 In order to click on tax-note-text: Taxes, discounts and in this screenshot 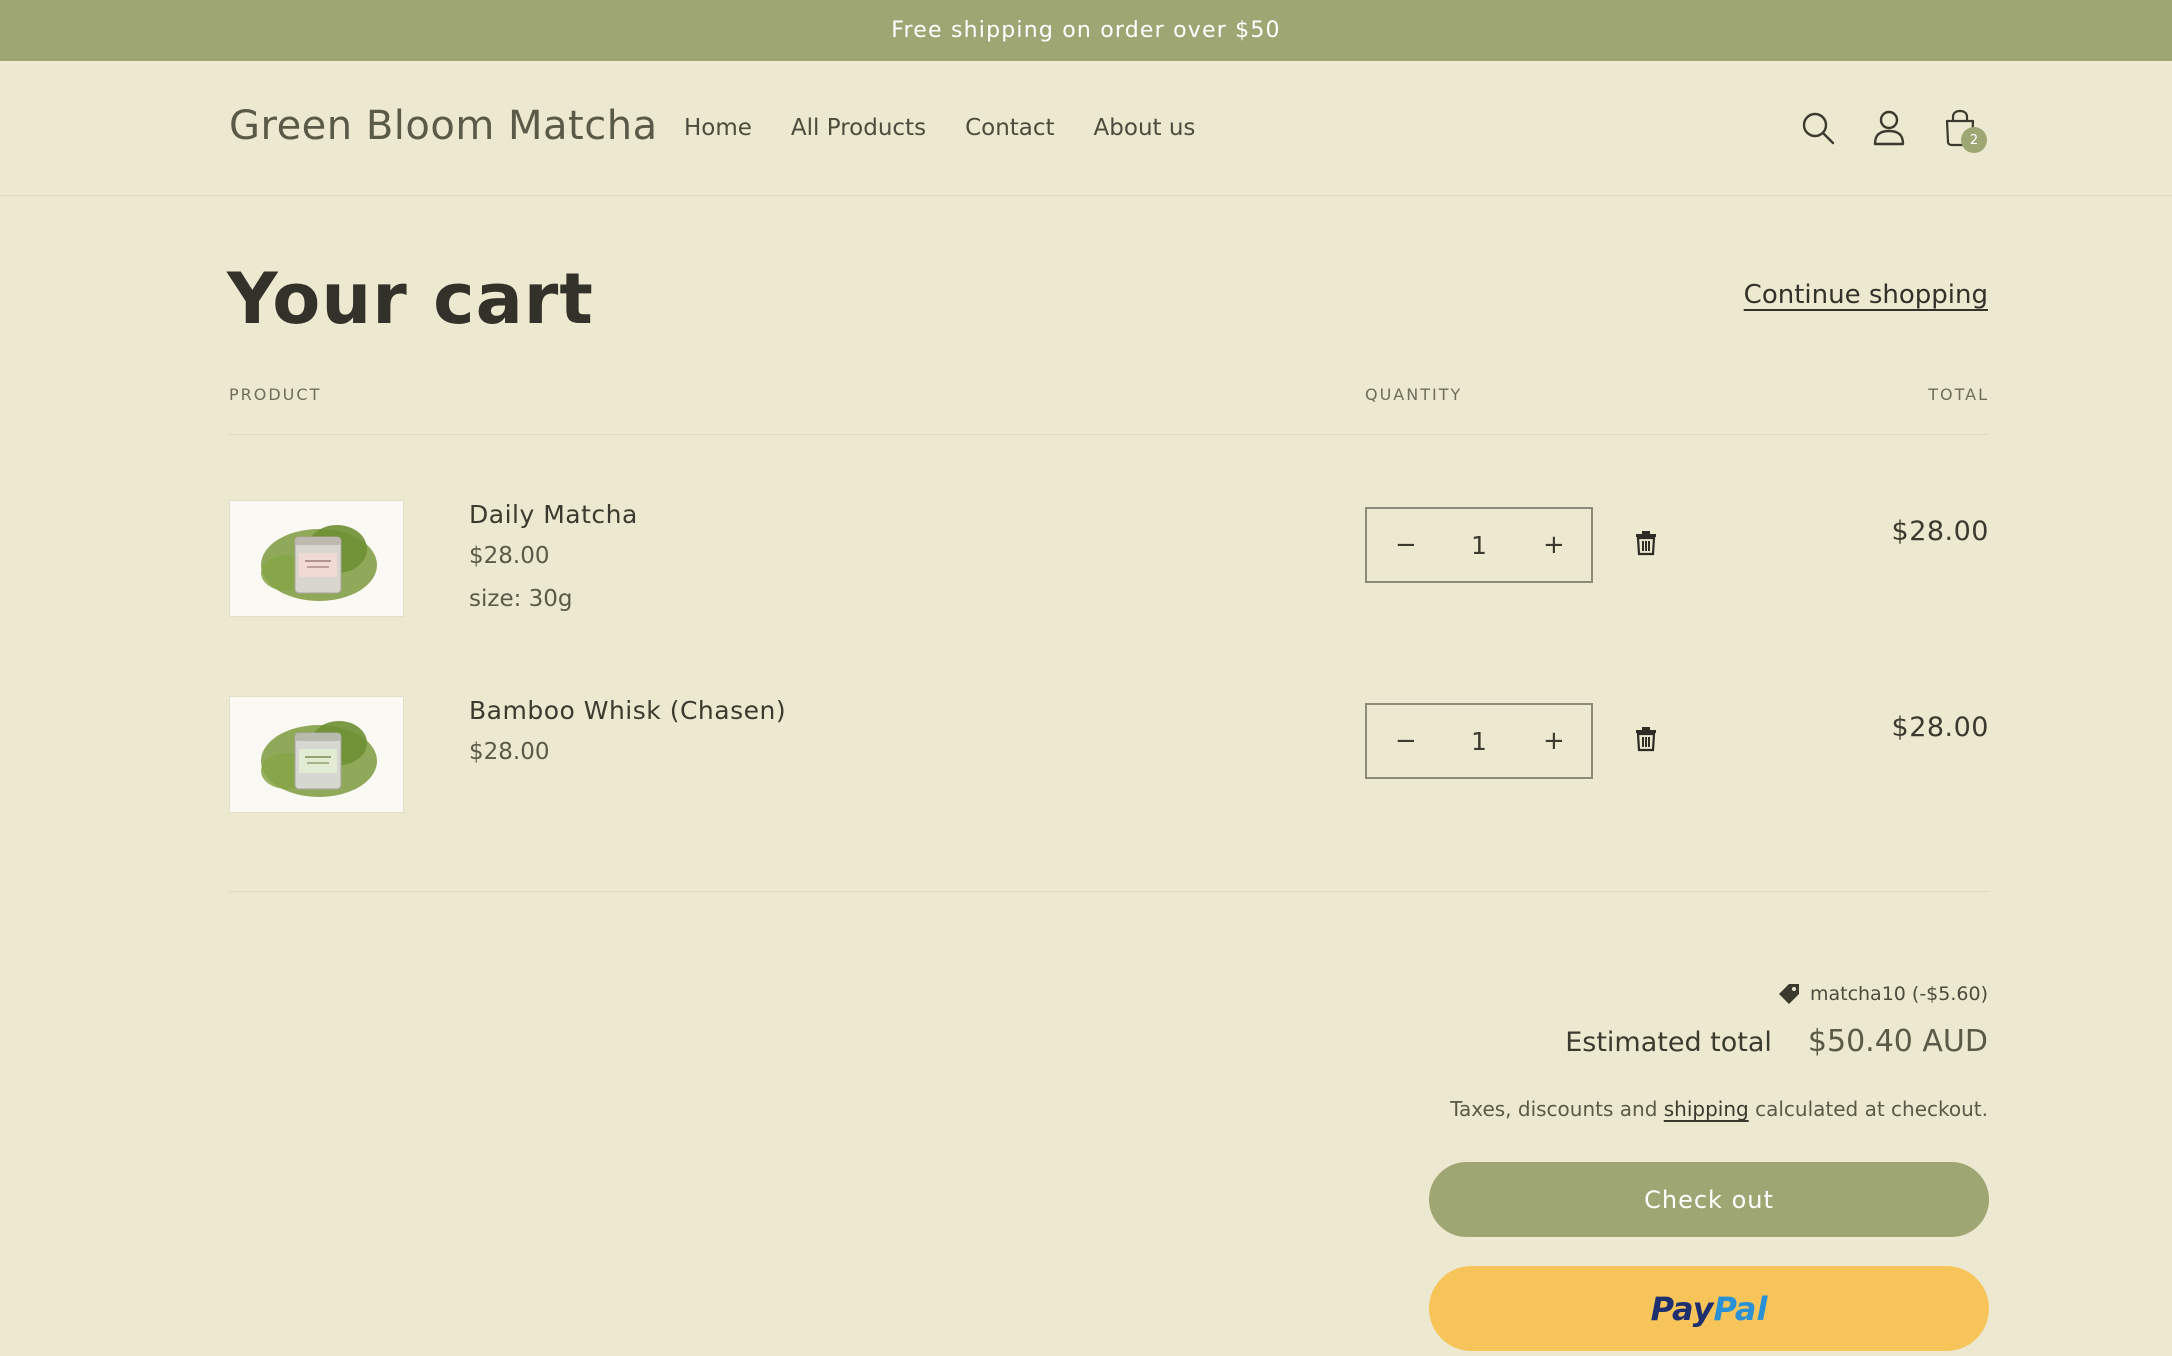, I will do `click(1557, 1109)`.